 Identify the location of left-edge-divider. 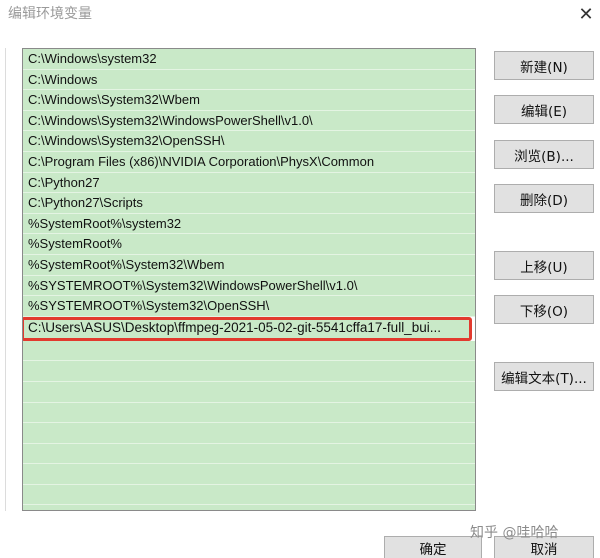
(3, 279).